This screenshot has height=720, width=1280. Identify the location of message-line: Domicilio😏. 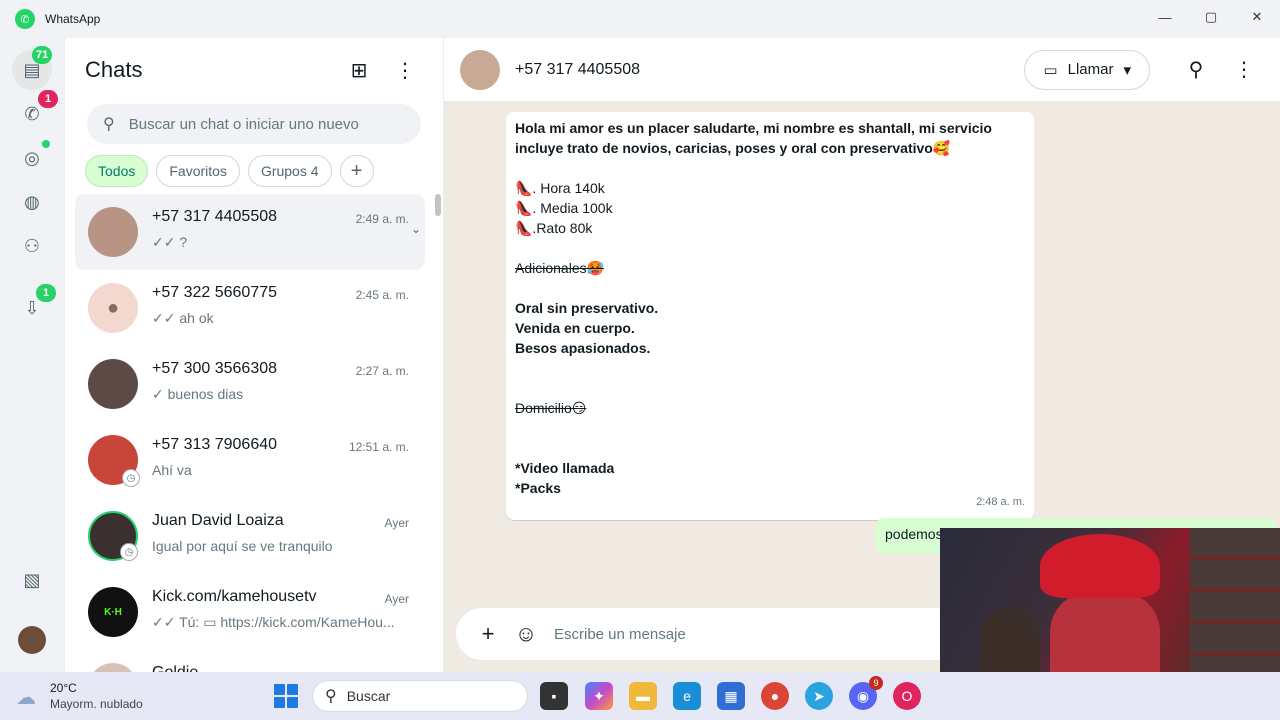
(551, 408).